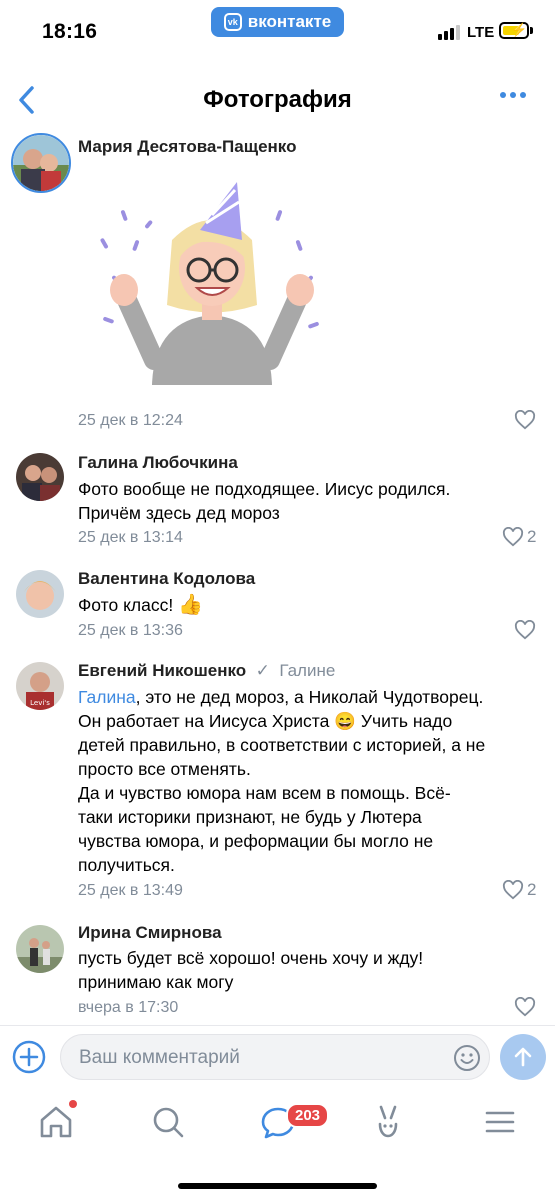 This screenshot has width=555, height=1200. What do you see at coordinates (130, 890) in the screenshot?
I see `comment-date: 25 дек в 13:49` at bounding box center [130, 890].